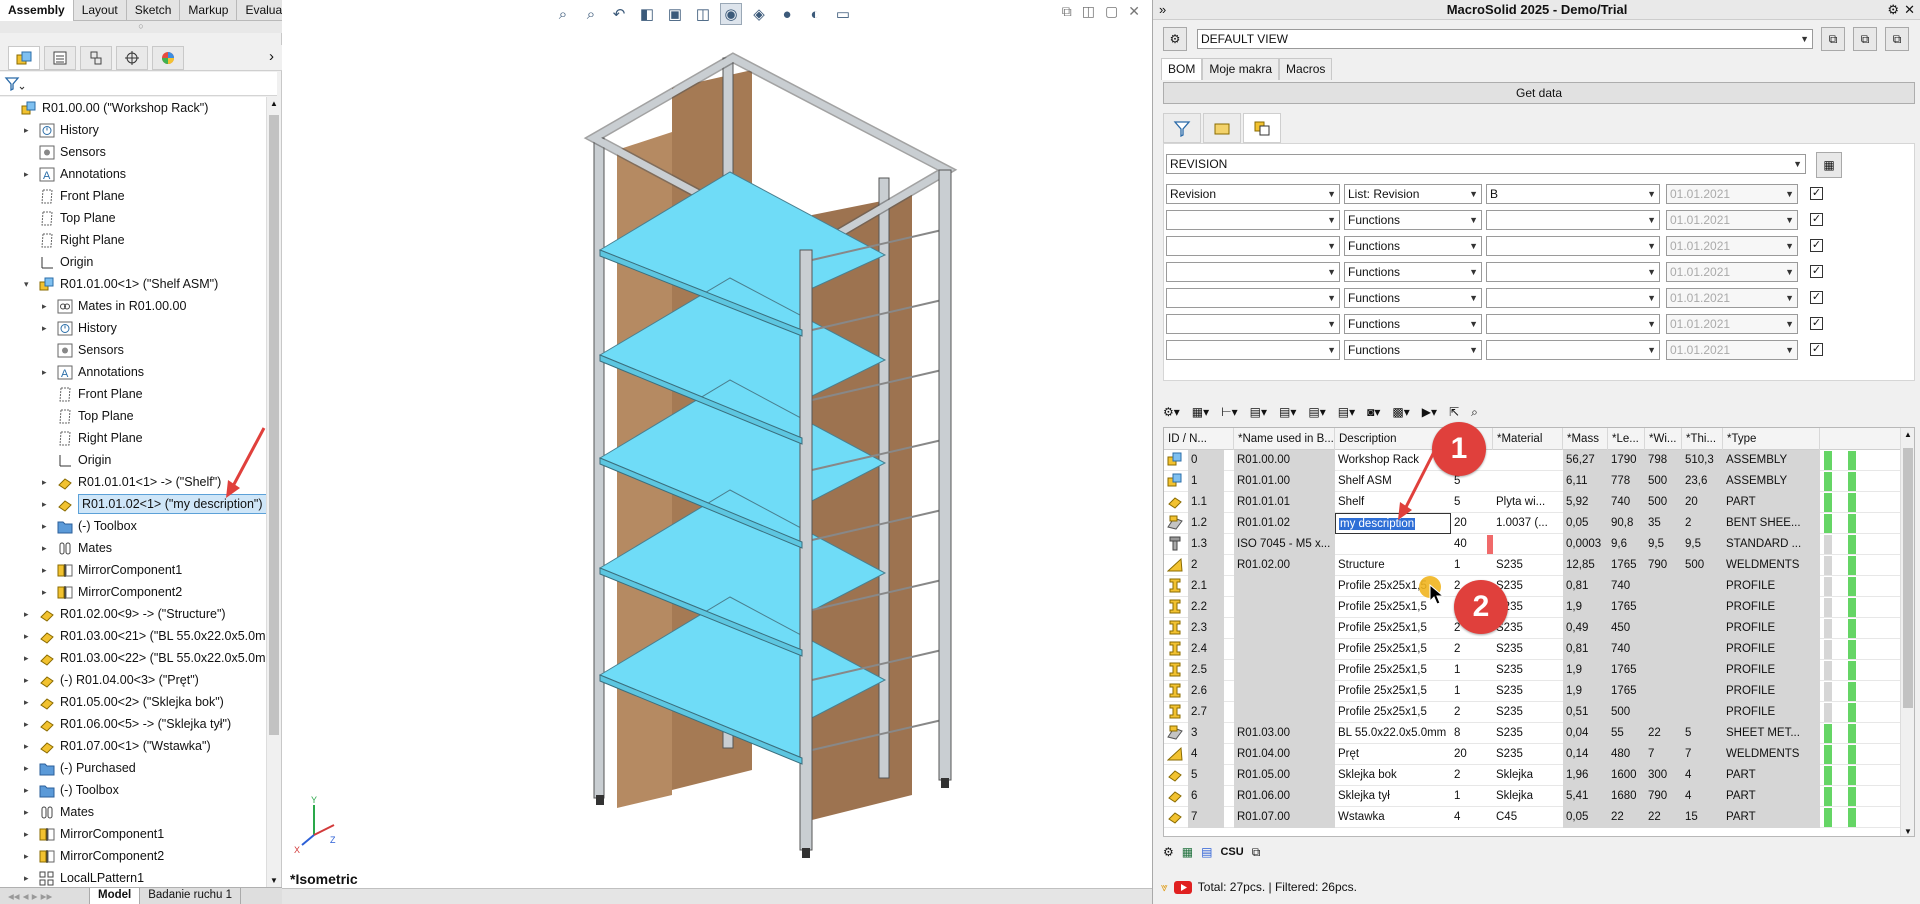 The image size is (1920, 904). Describe the element at coordinates (1893, 10) in the screenshot. I see `settings-gear-icon: ⚙` at that location.